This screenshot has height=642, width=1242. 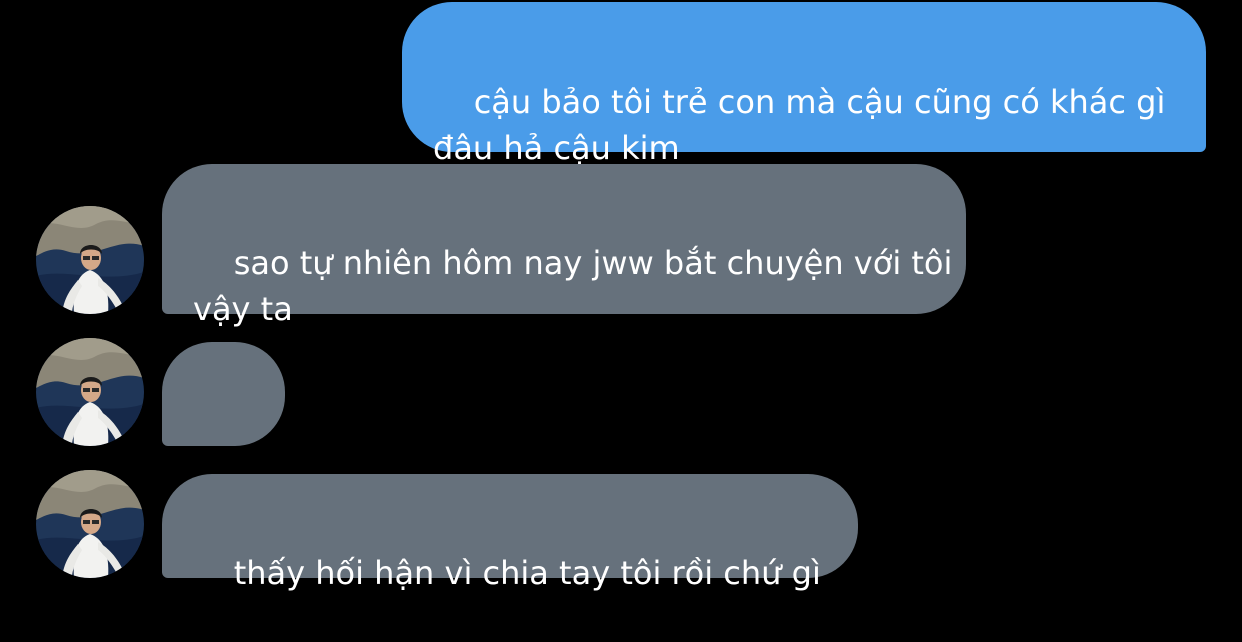 I want to click on incoming-message-bubble: sao, so click(x=223, y=424).